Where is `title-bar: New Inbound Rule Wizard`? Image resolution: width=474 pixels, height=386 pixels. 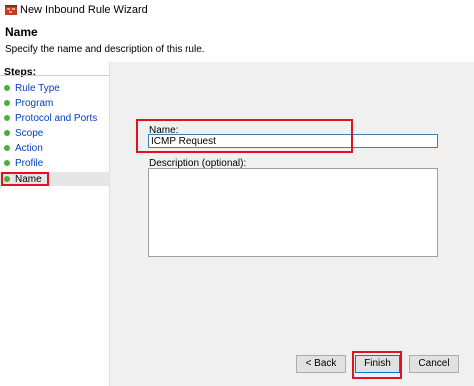
title-bar: New Inbound Rule Wizard is located at coordinates (237, 10).